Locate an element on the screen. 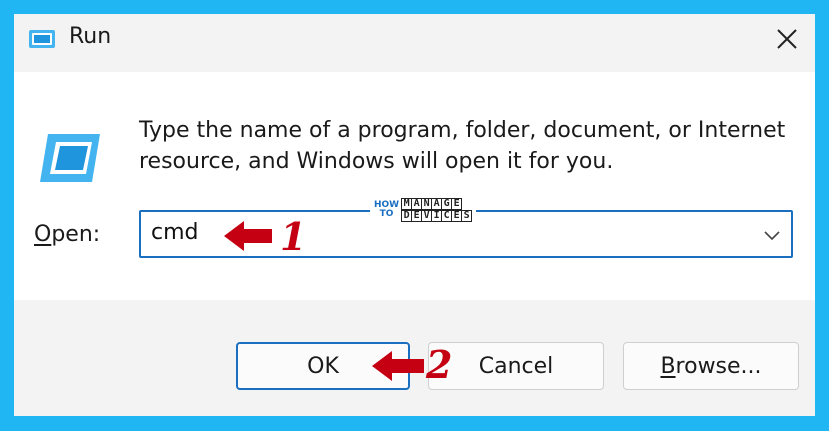 The width and height of the screenshot is (829, 431). watermark-letter: E is located at coordinates (457, 204).